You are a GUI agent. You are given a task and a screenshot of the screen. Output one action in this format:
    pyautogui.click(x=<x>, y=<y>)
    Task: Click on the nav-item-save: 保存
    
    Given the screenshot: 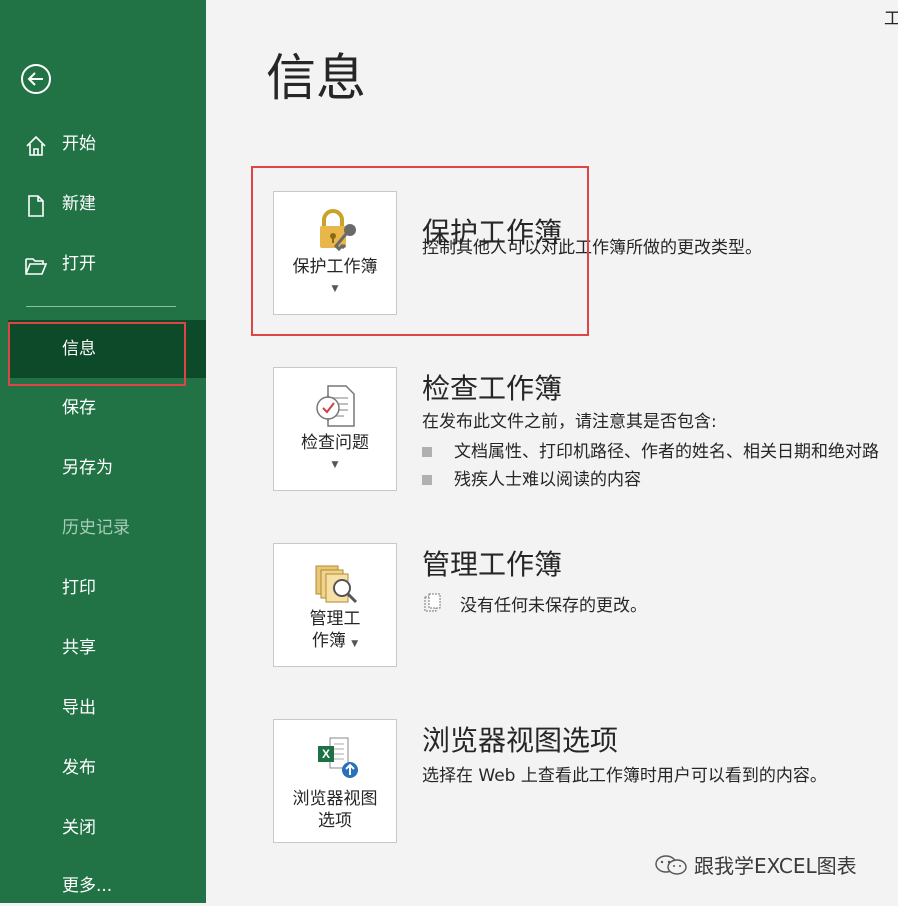 What is the action you would take?
    pyautogui.click(x=103, y=408)
    